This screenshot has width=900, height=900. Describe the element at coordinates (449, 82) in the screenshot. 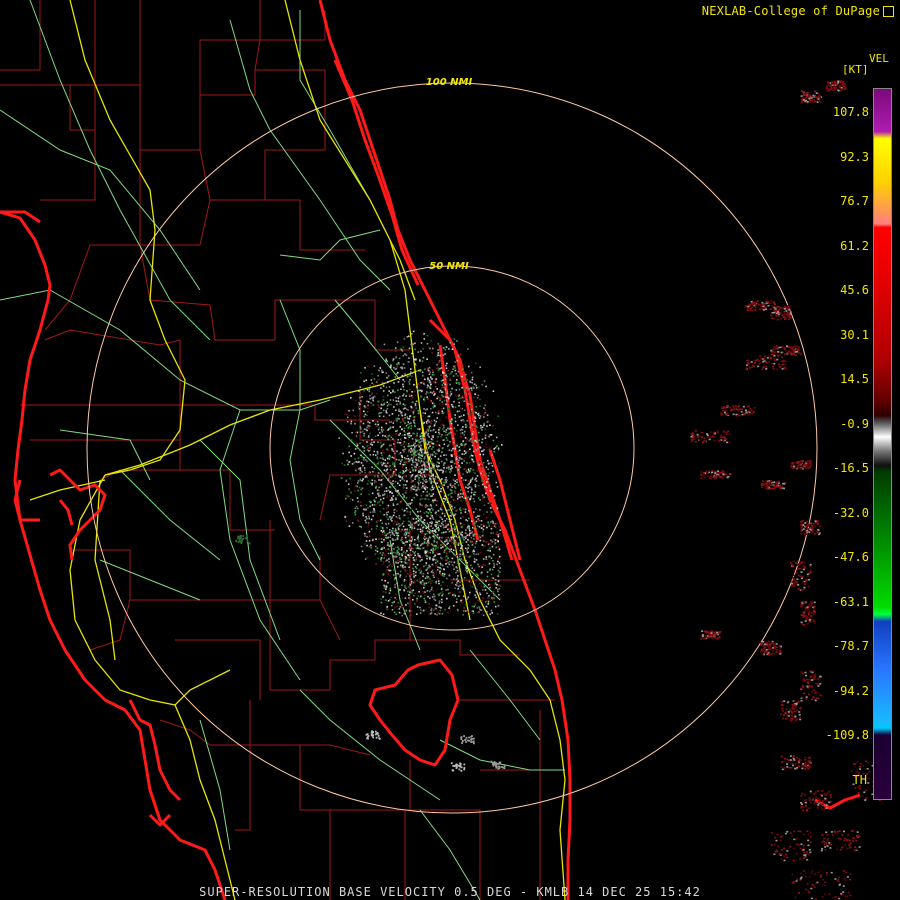

I see `range-ring-100-label: 100 NMI` at that location.